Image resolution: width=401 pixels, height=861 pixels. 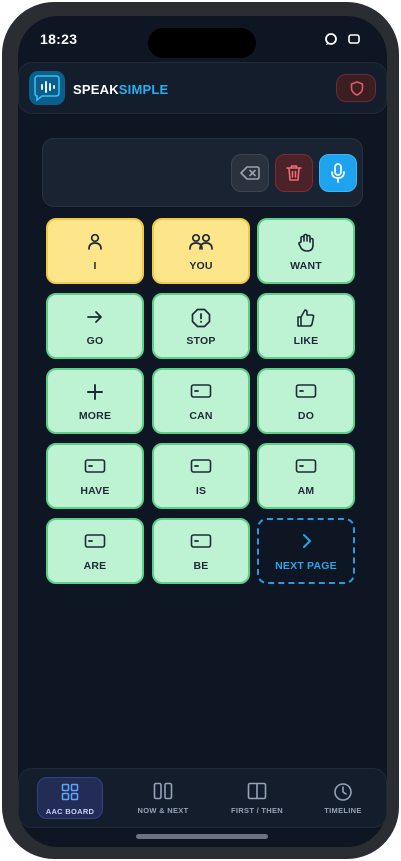 What do you see at coordinates (357, 91) in the screenshot?
I see `shield-icon` at bounding box center [357, 91].